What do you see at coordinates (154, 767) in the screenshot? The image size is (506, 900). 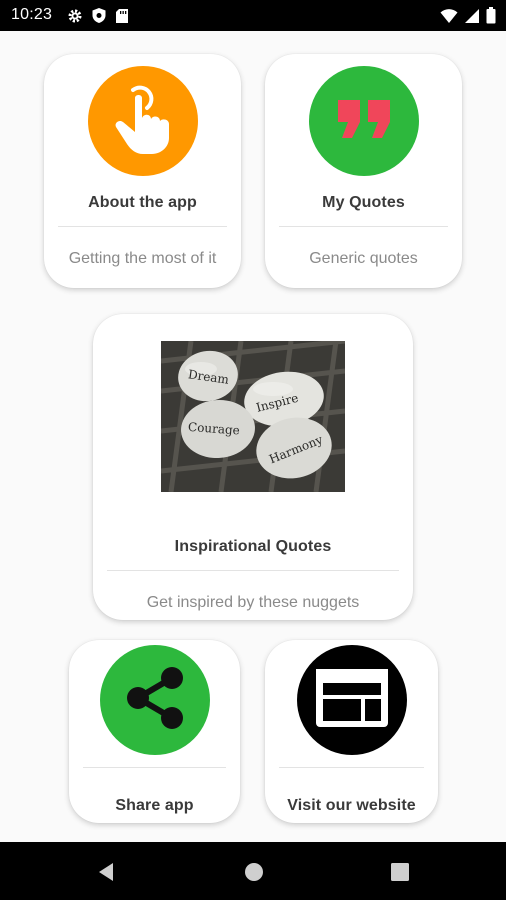 I see `share-app-divider` at bounding box center [154, 767].